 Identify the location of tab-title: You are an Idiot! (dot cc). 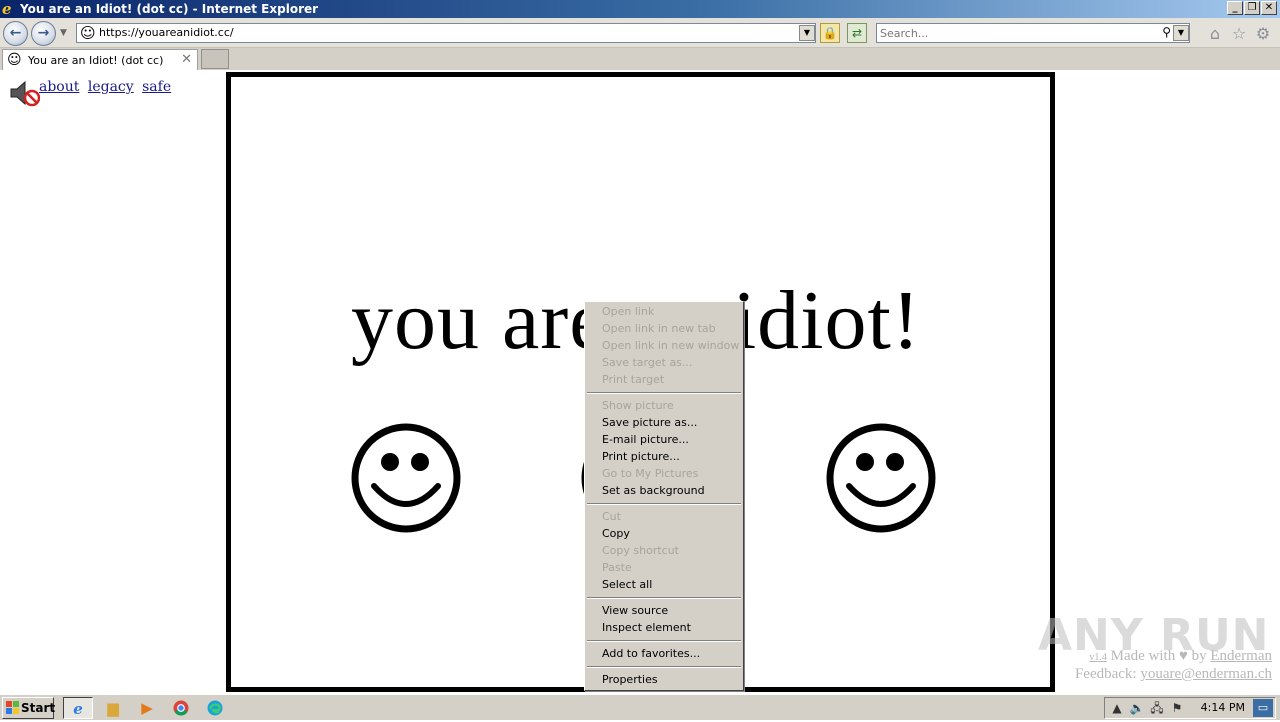
(96, 60).